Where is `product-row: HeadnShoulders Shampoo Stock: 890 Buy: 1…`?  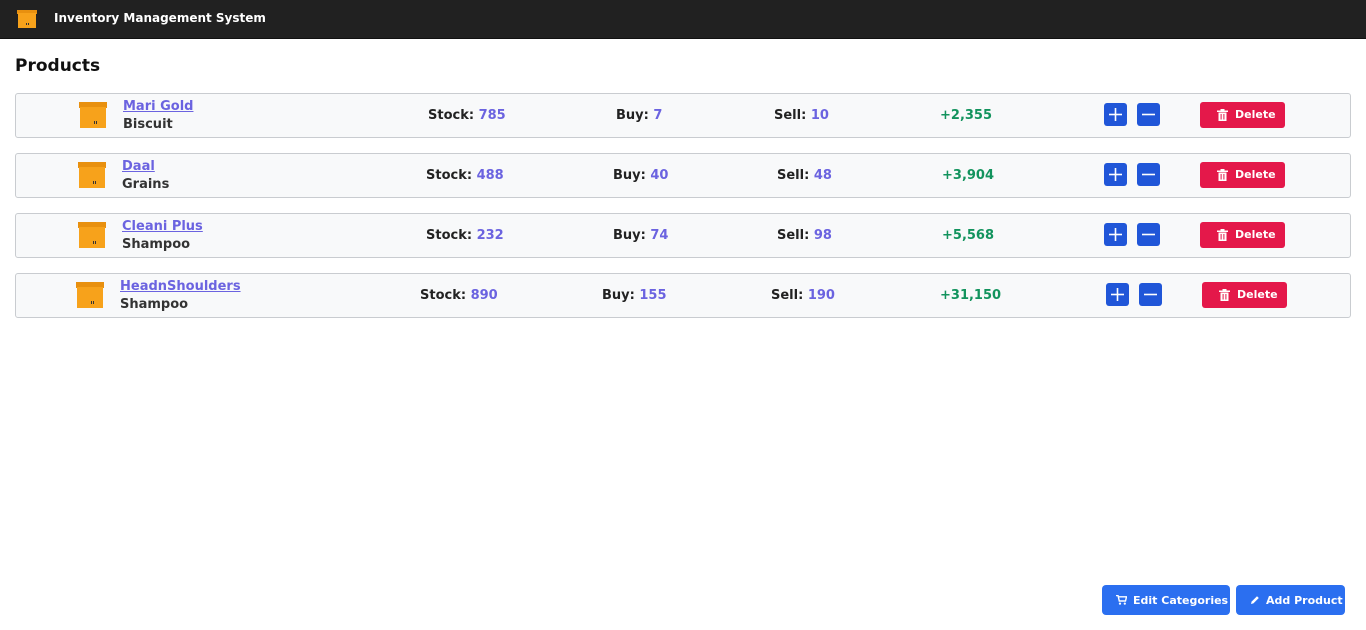 product-row: HeadnShoulders Shampoo Stock: 890 Buy: 1… is located at coordinates (683, 295).